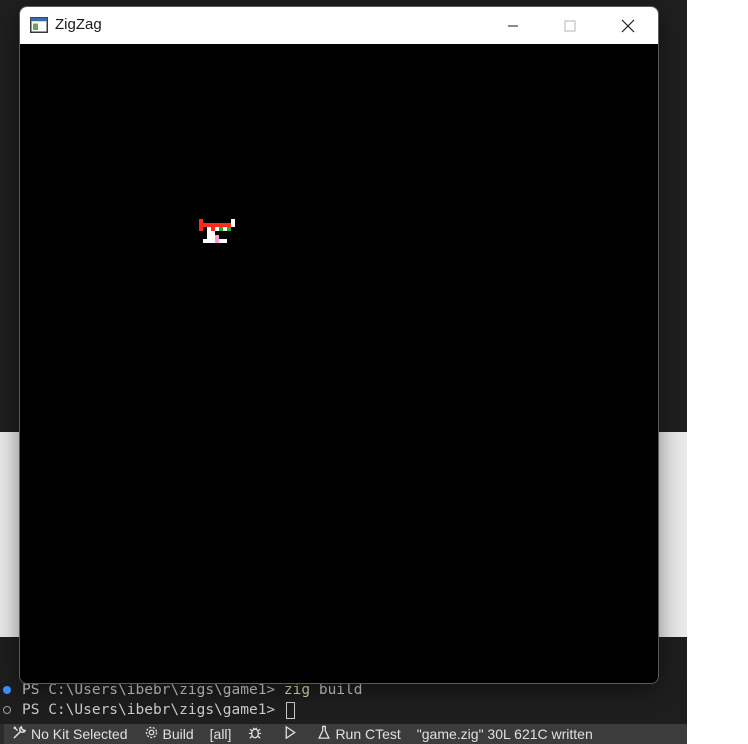 This screenshot has width=748, height=744. I want to click on maximize-icon, so click(570, 25).